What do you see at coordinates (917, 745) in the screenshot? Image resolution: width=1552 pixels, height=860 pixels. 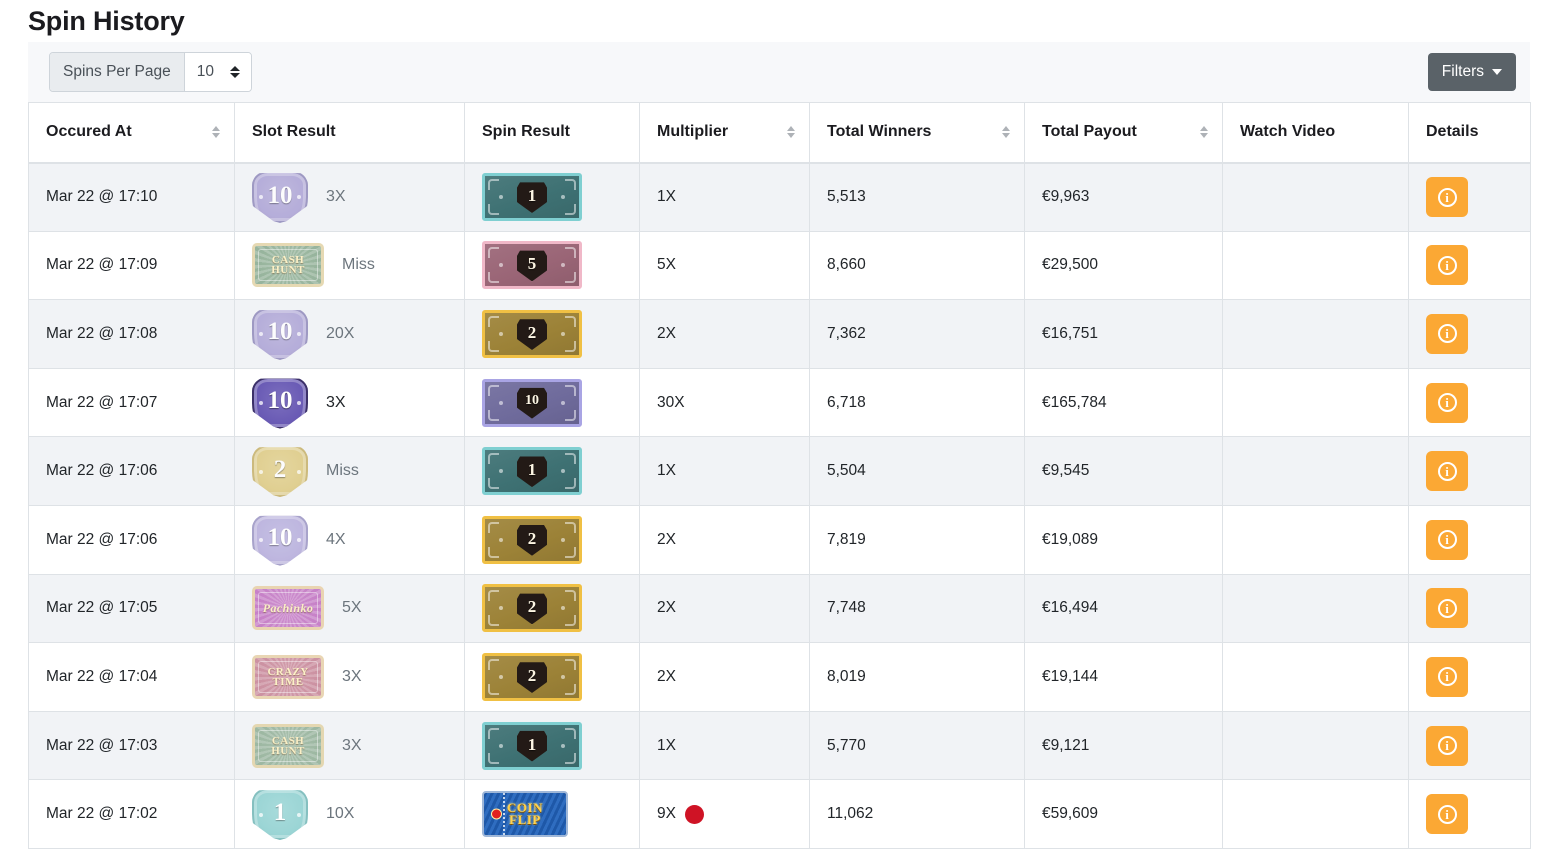 I see `cell-total-winners: 5,770` at bounding box center [917, 745].